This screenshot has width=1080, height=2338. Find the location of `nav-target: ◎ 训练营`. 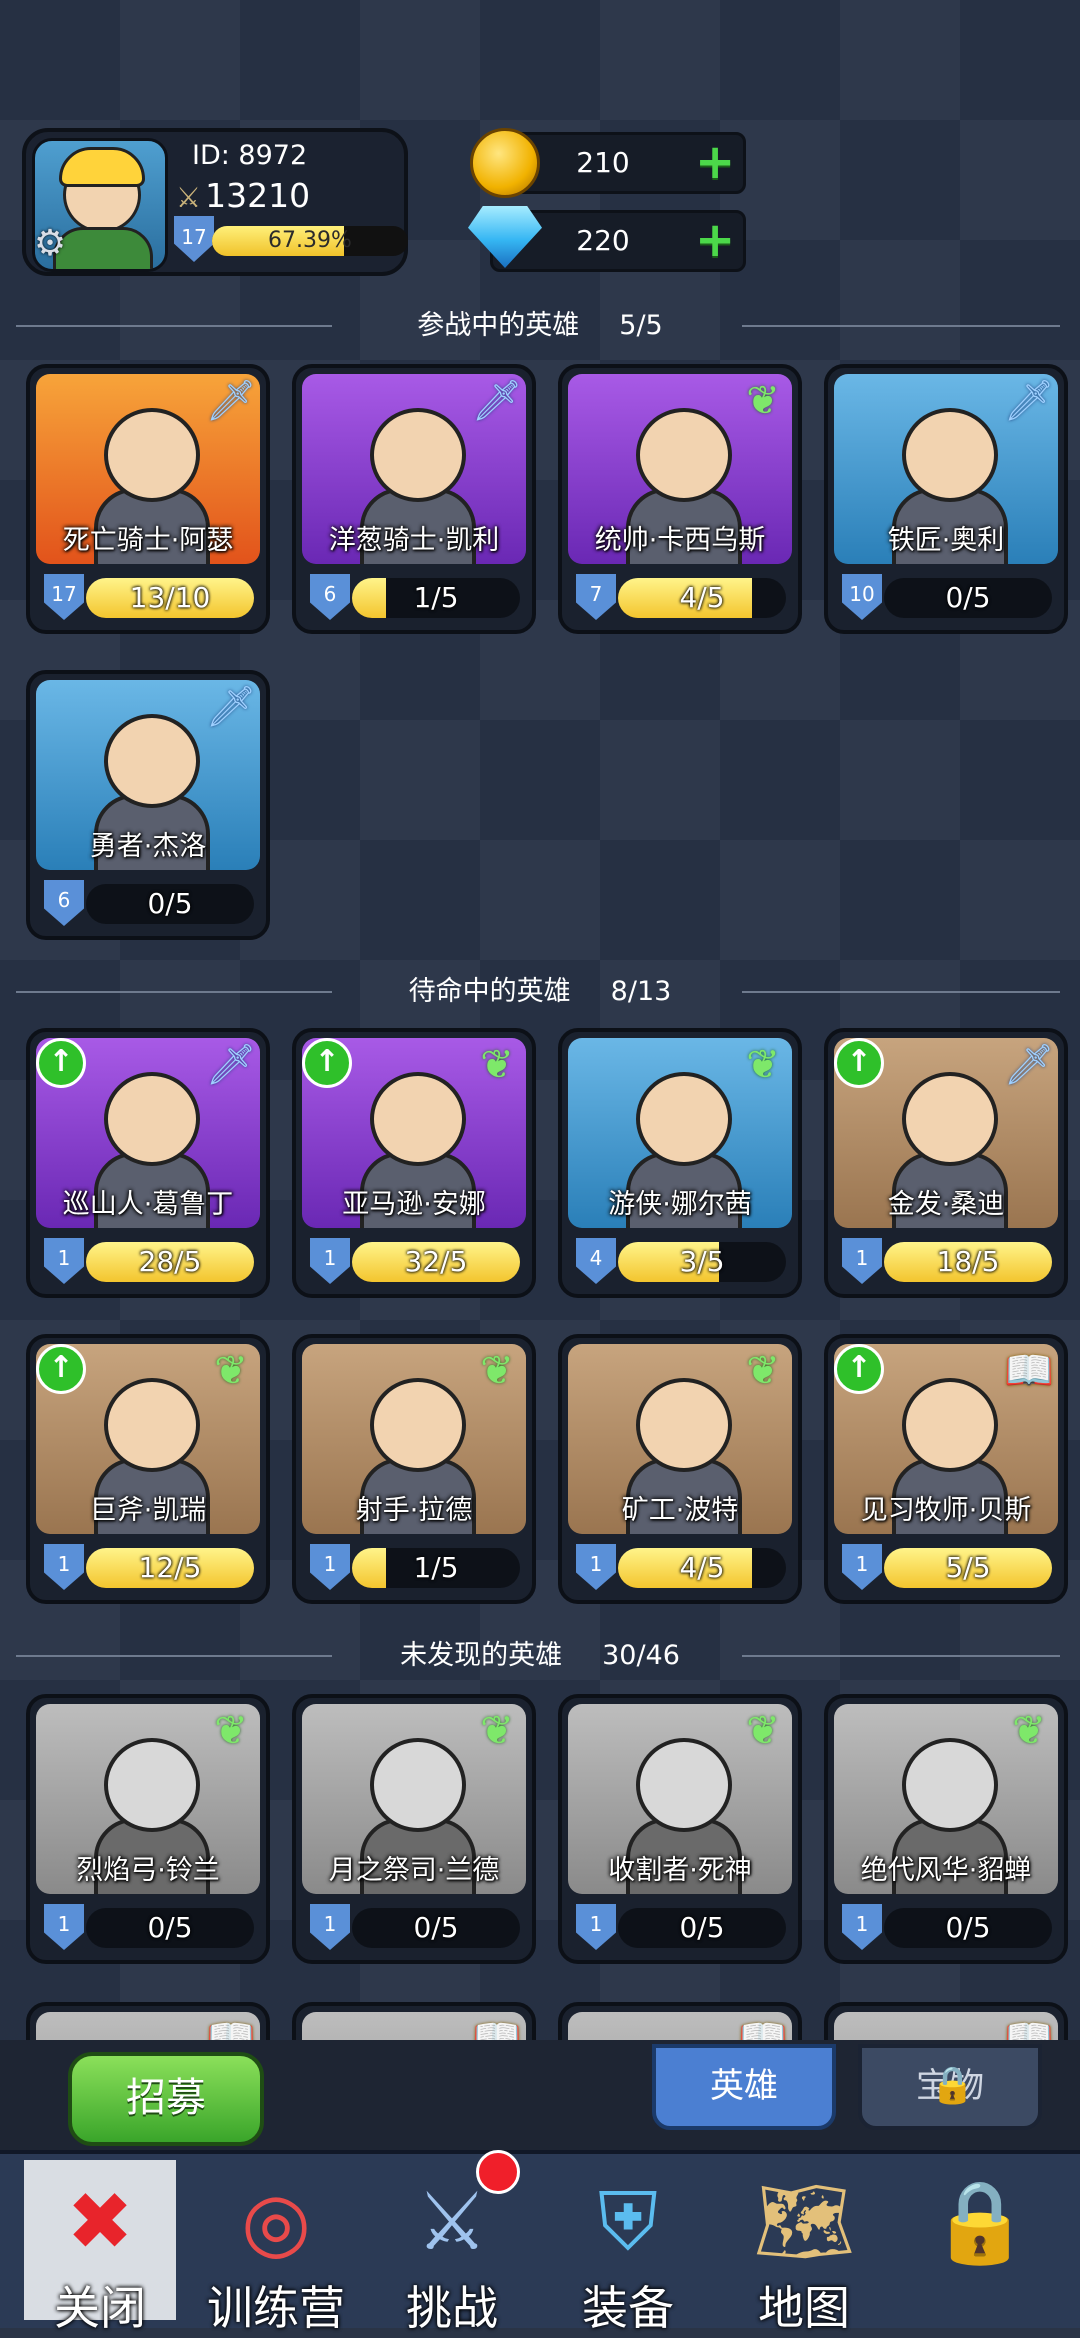

nav-target: ◎ 训练营 is located at coordinates (276, 2247).